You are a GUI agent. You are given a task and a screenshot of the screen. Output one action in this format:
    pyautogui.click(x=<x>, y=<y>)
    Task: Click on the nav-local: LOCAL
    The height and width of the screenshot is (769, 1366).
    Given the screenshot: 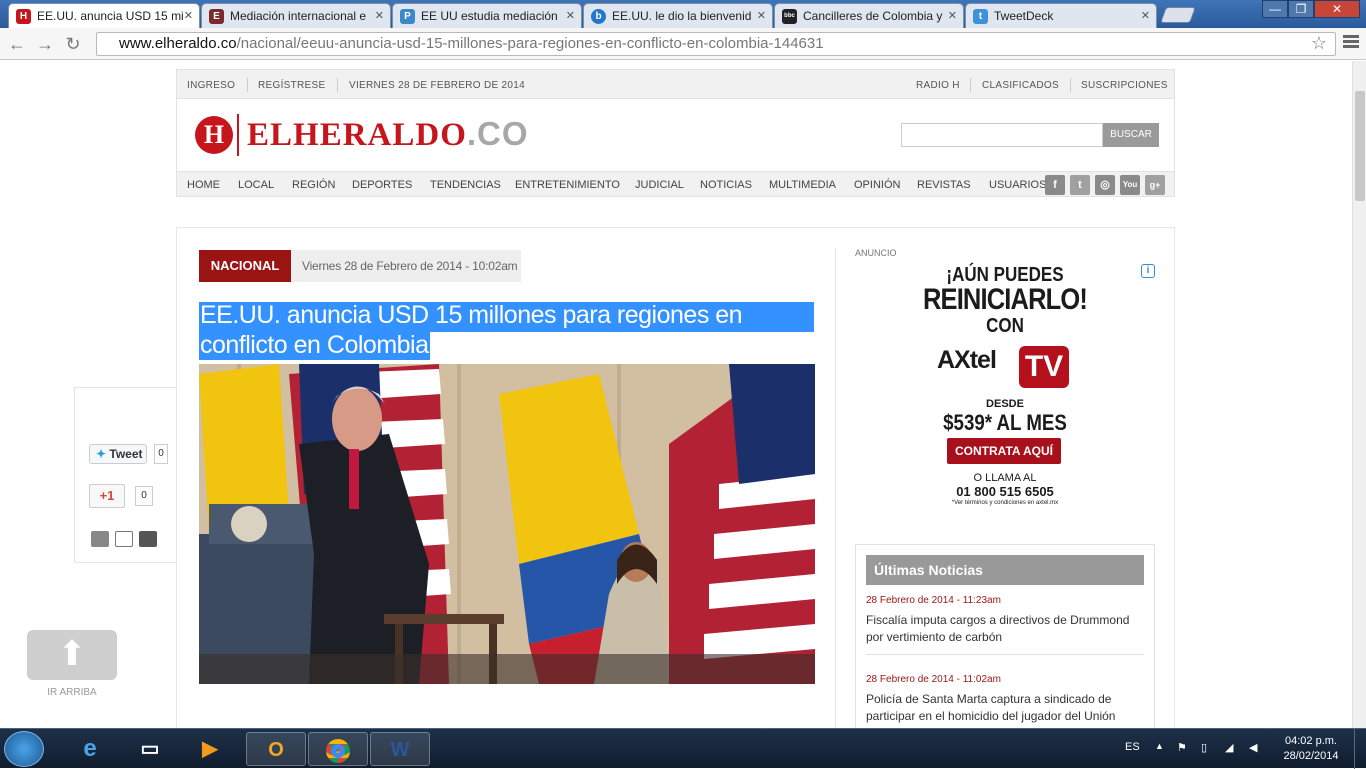 What is the action you would take?
    pyautogui.click(x=256, y=185)
    